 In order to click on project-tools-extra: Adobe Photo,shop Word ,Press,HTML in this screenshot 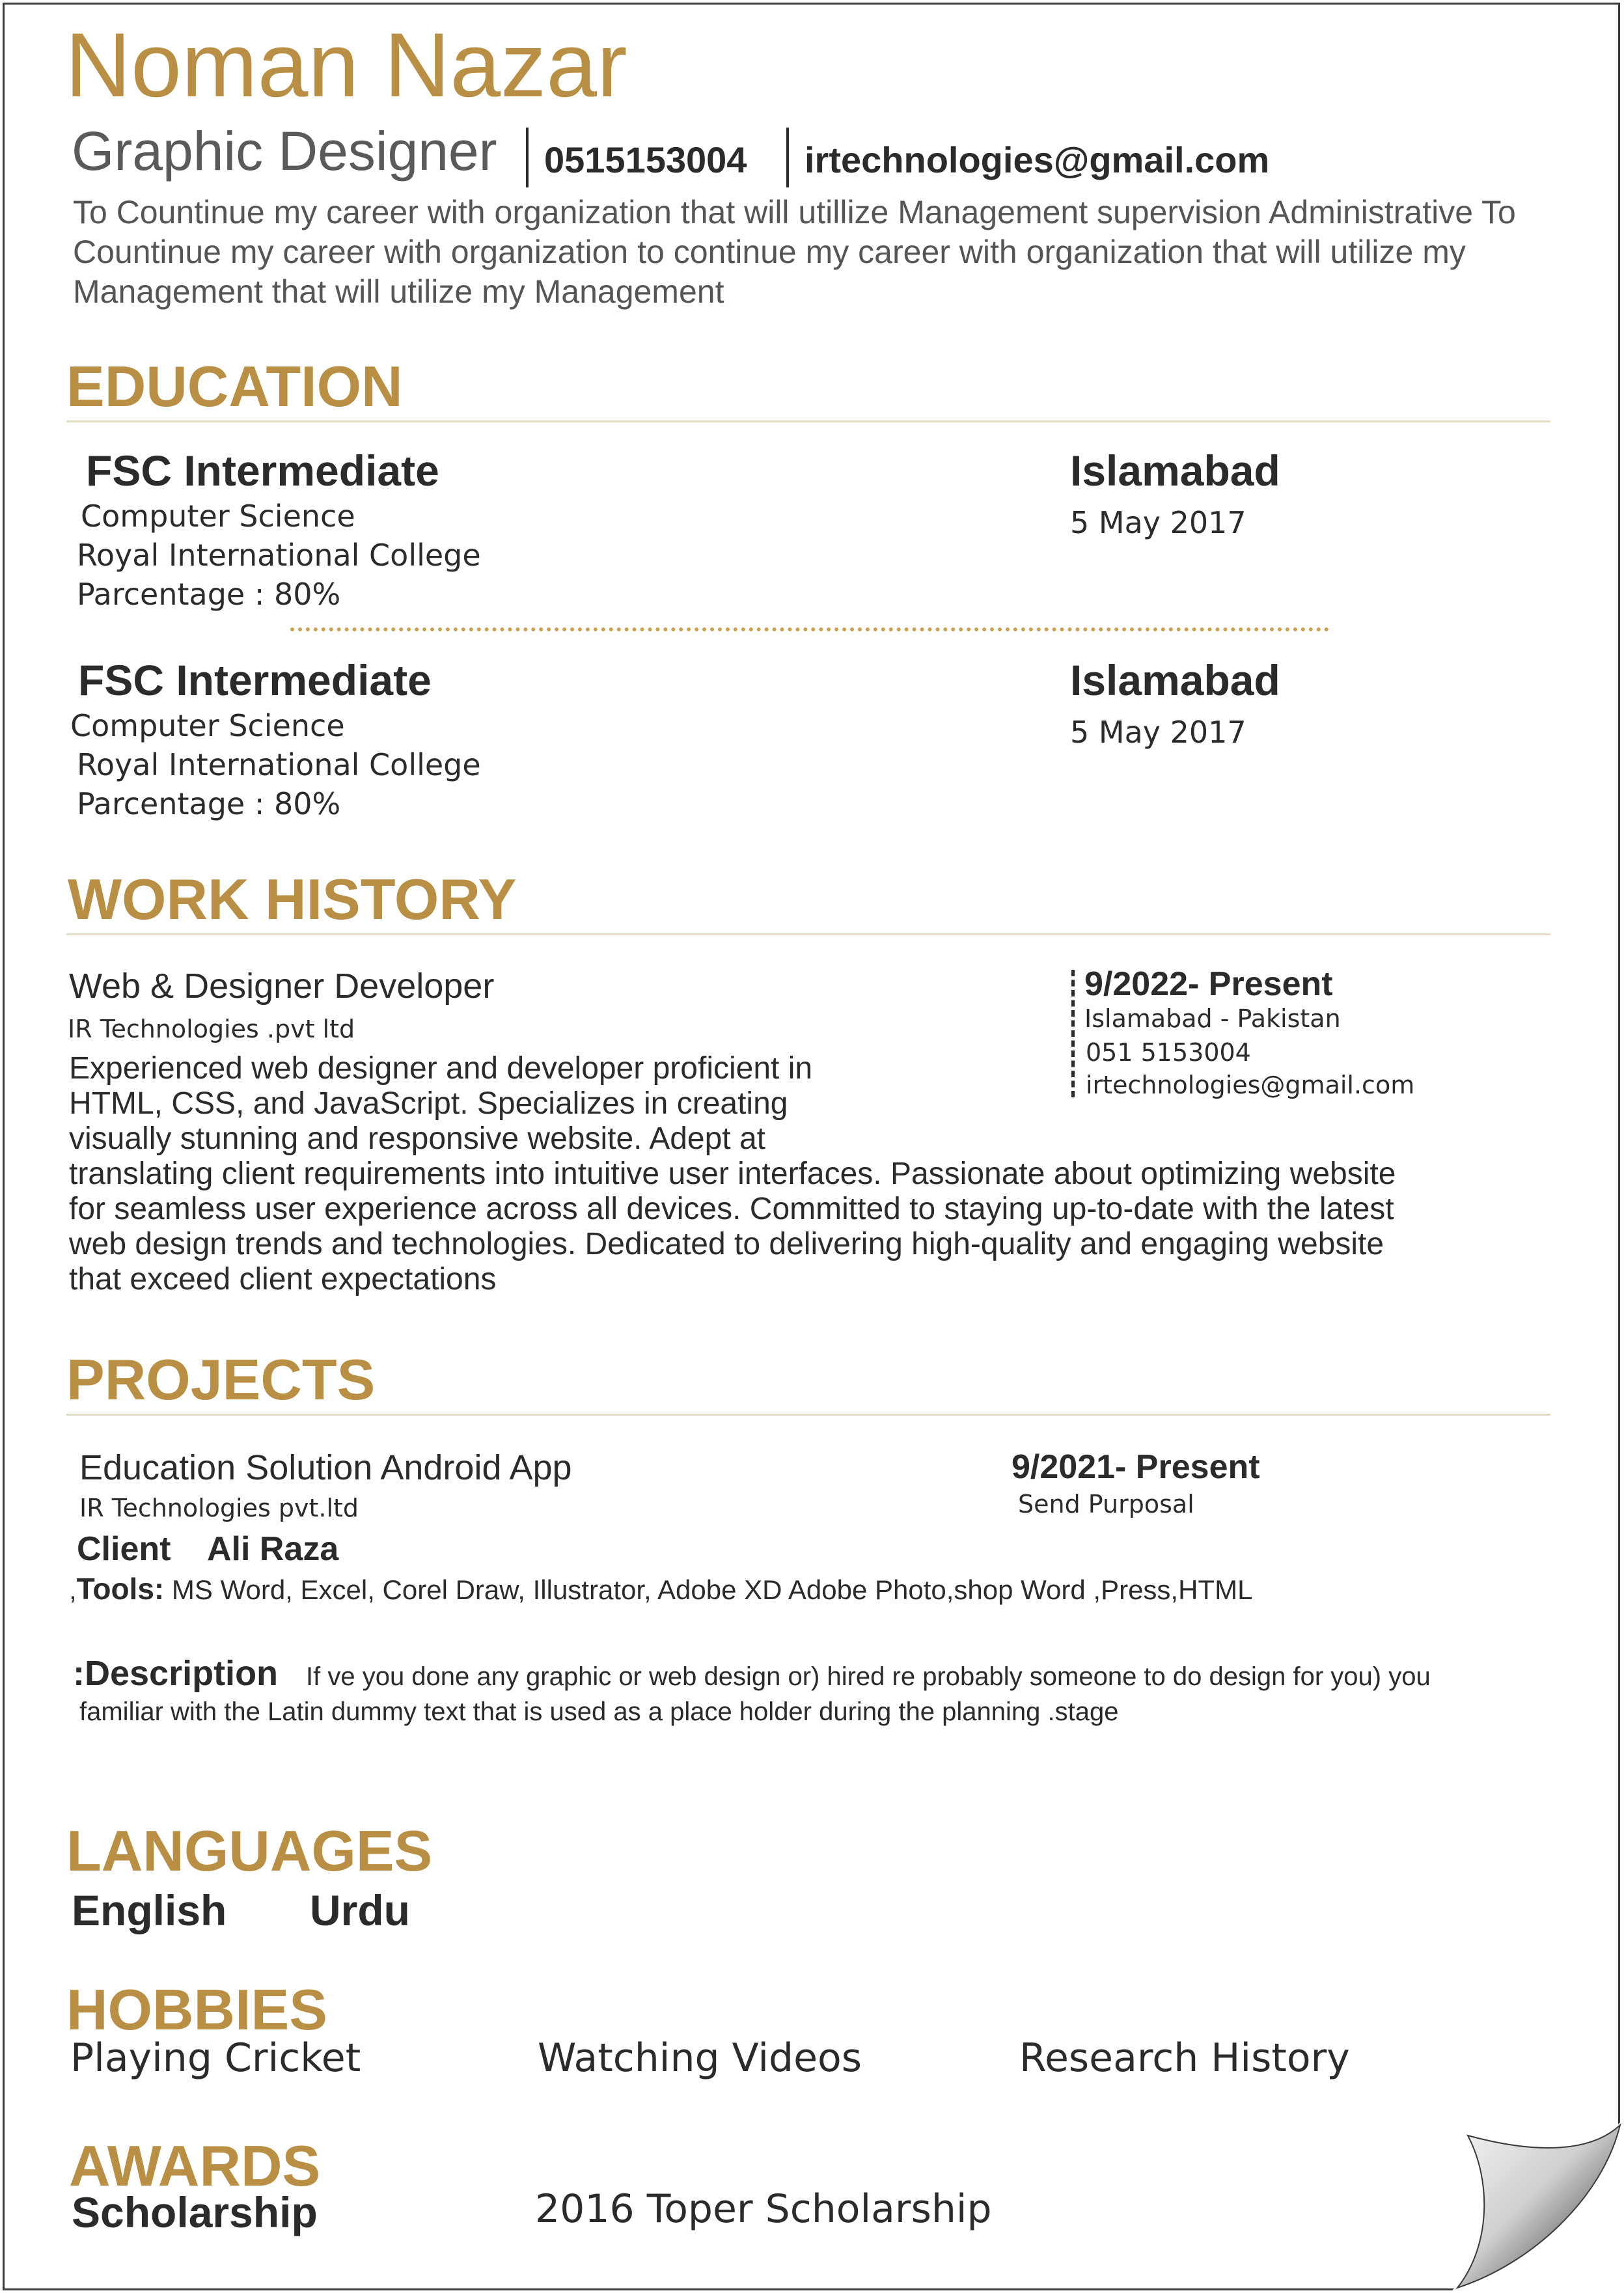, I will do `click(1021, 1589)`.